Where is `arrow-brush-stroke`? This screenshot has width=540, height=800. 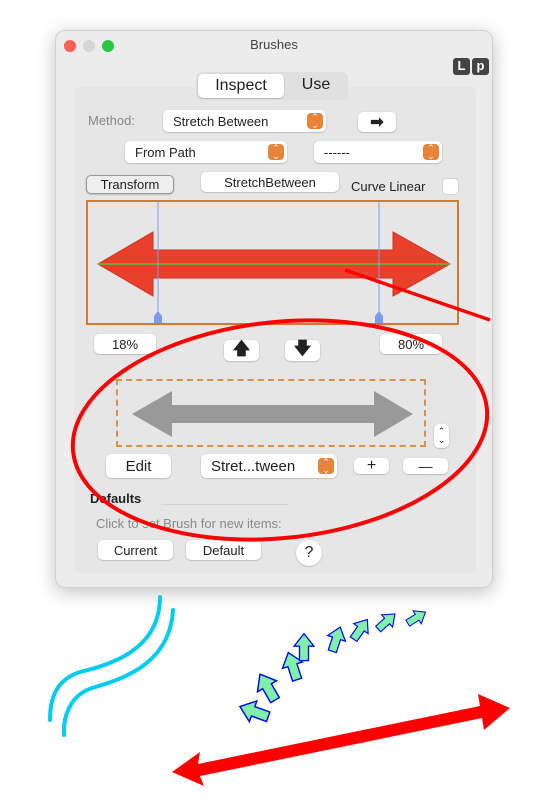
arrow-brush-stroke is located at coordinates (332, 667).